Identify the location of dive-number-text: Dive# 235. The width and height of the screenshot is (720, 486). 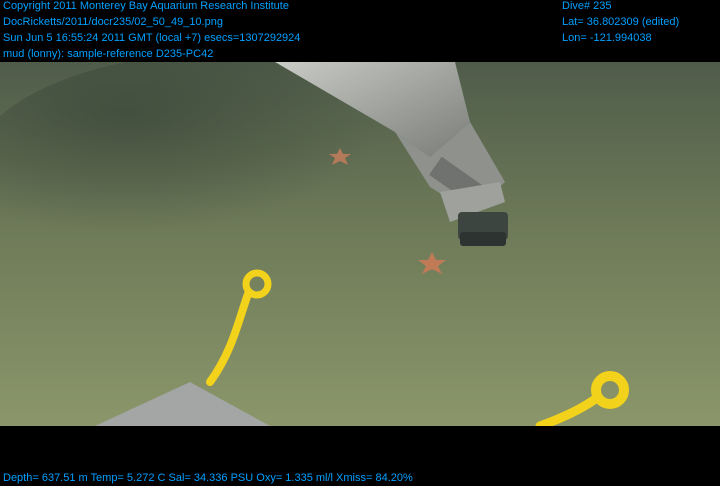
(587, 6).